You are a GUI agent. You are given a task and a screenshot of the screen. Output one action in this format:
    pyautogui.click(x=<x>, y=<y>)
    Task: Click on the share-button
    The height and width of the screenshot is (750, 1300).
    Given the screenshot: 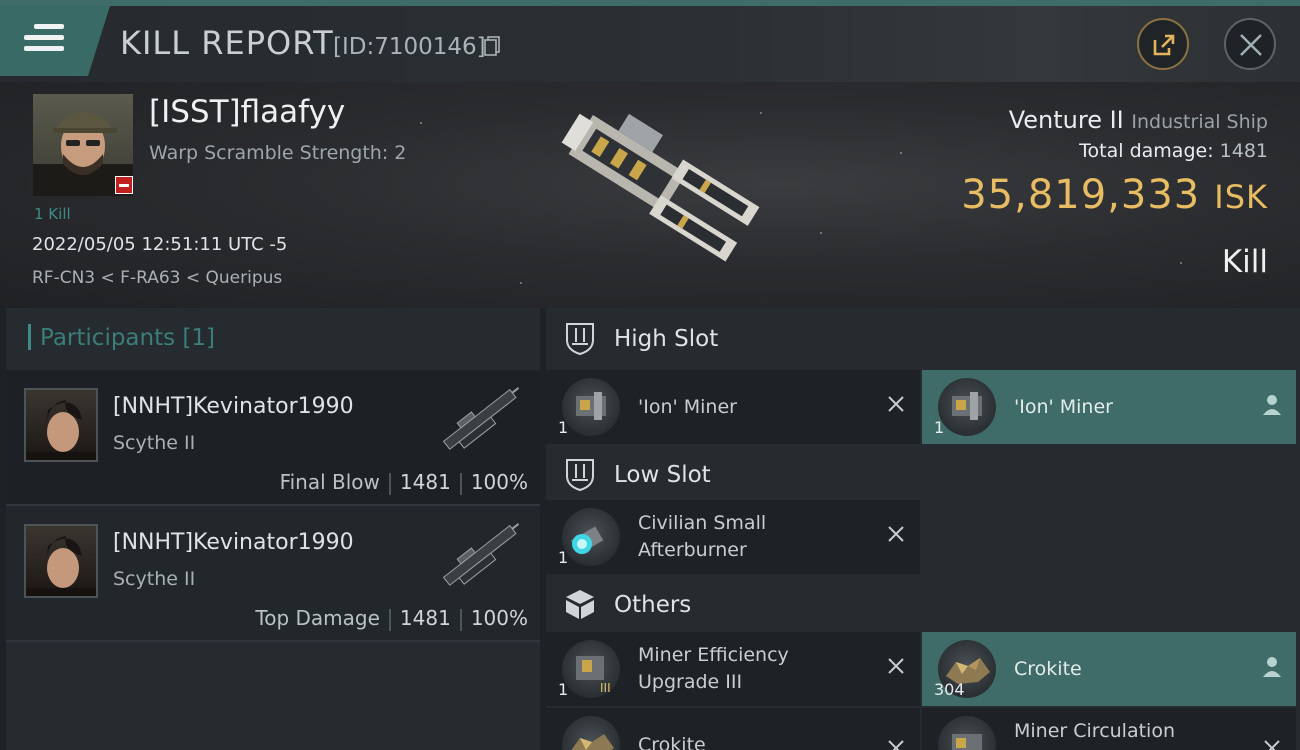 What is the action you would take?
    pyautogui.click(x=1163, y=44)
    